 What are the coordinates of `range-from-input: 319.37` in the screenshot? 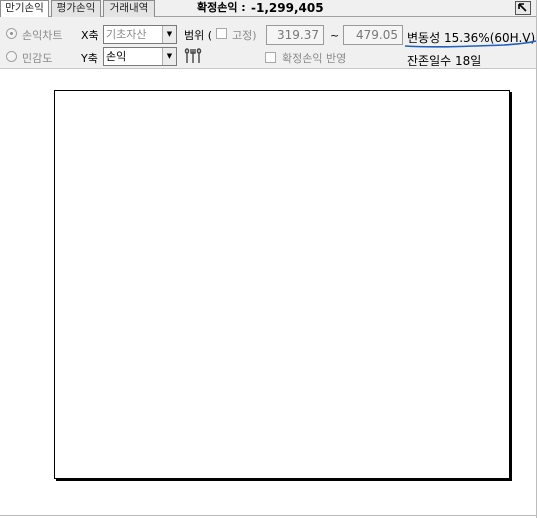 It's located at (295, 35).